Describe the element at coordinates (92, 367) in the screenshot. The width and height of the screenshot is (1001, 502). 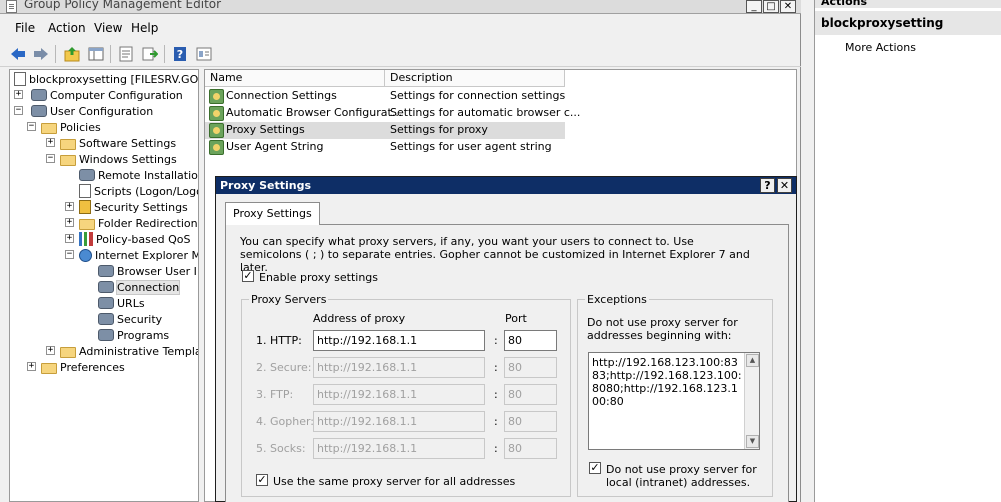
I see `tree-item-label: Preferences` at that location.